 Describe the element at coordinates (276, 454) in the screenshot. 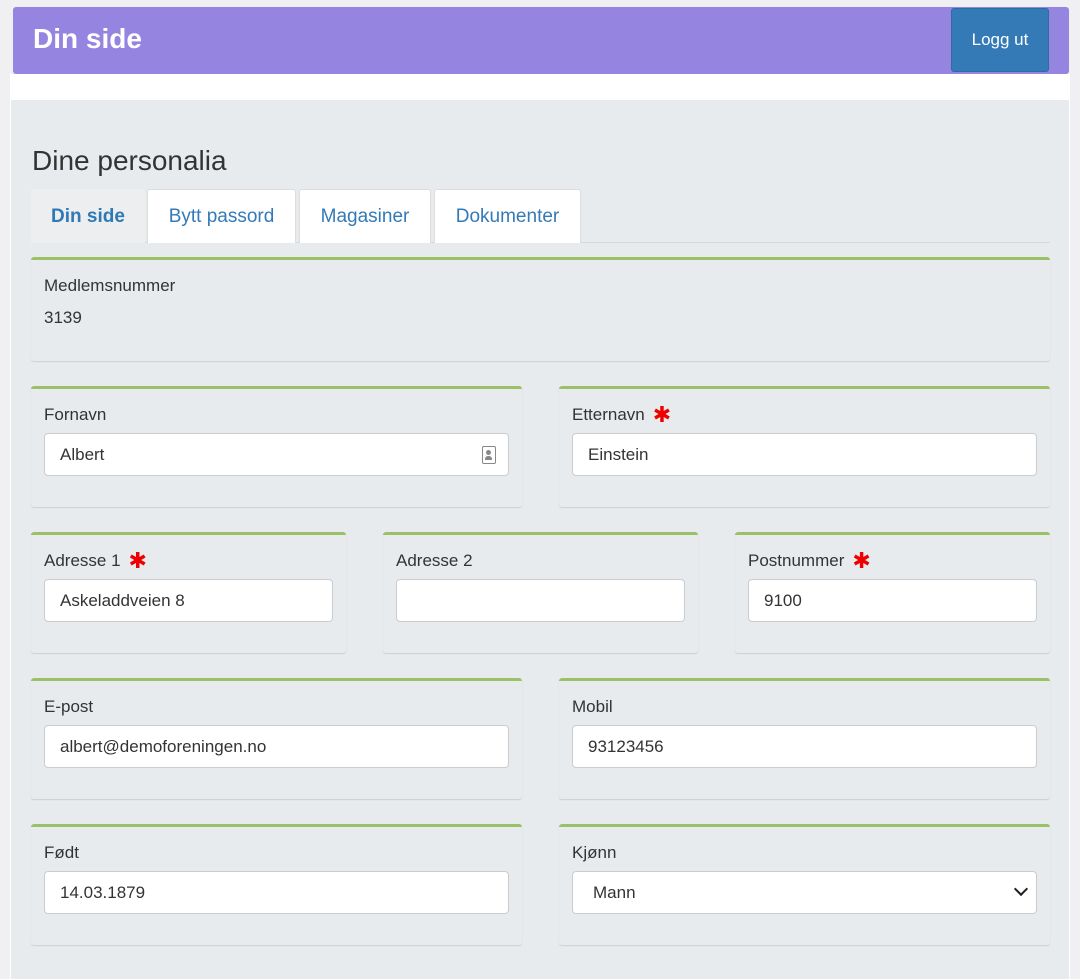

I see `first-name-input: Albert` at that location.